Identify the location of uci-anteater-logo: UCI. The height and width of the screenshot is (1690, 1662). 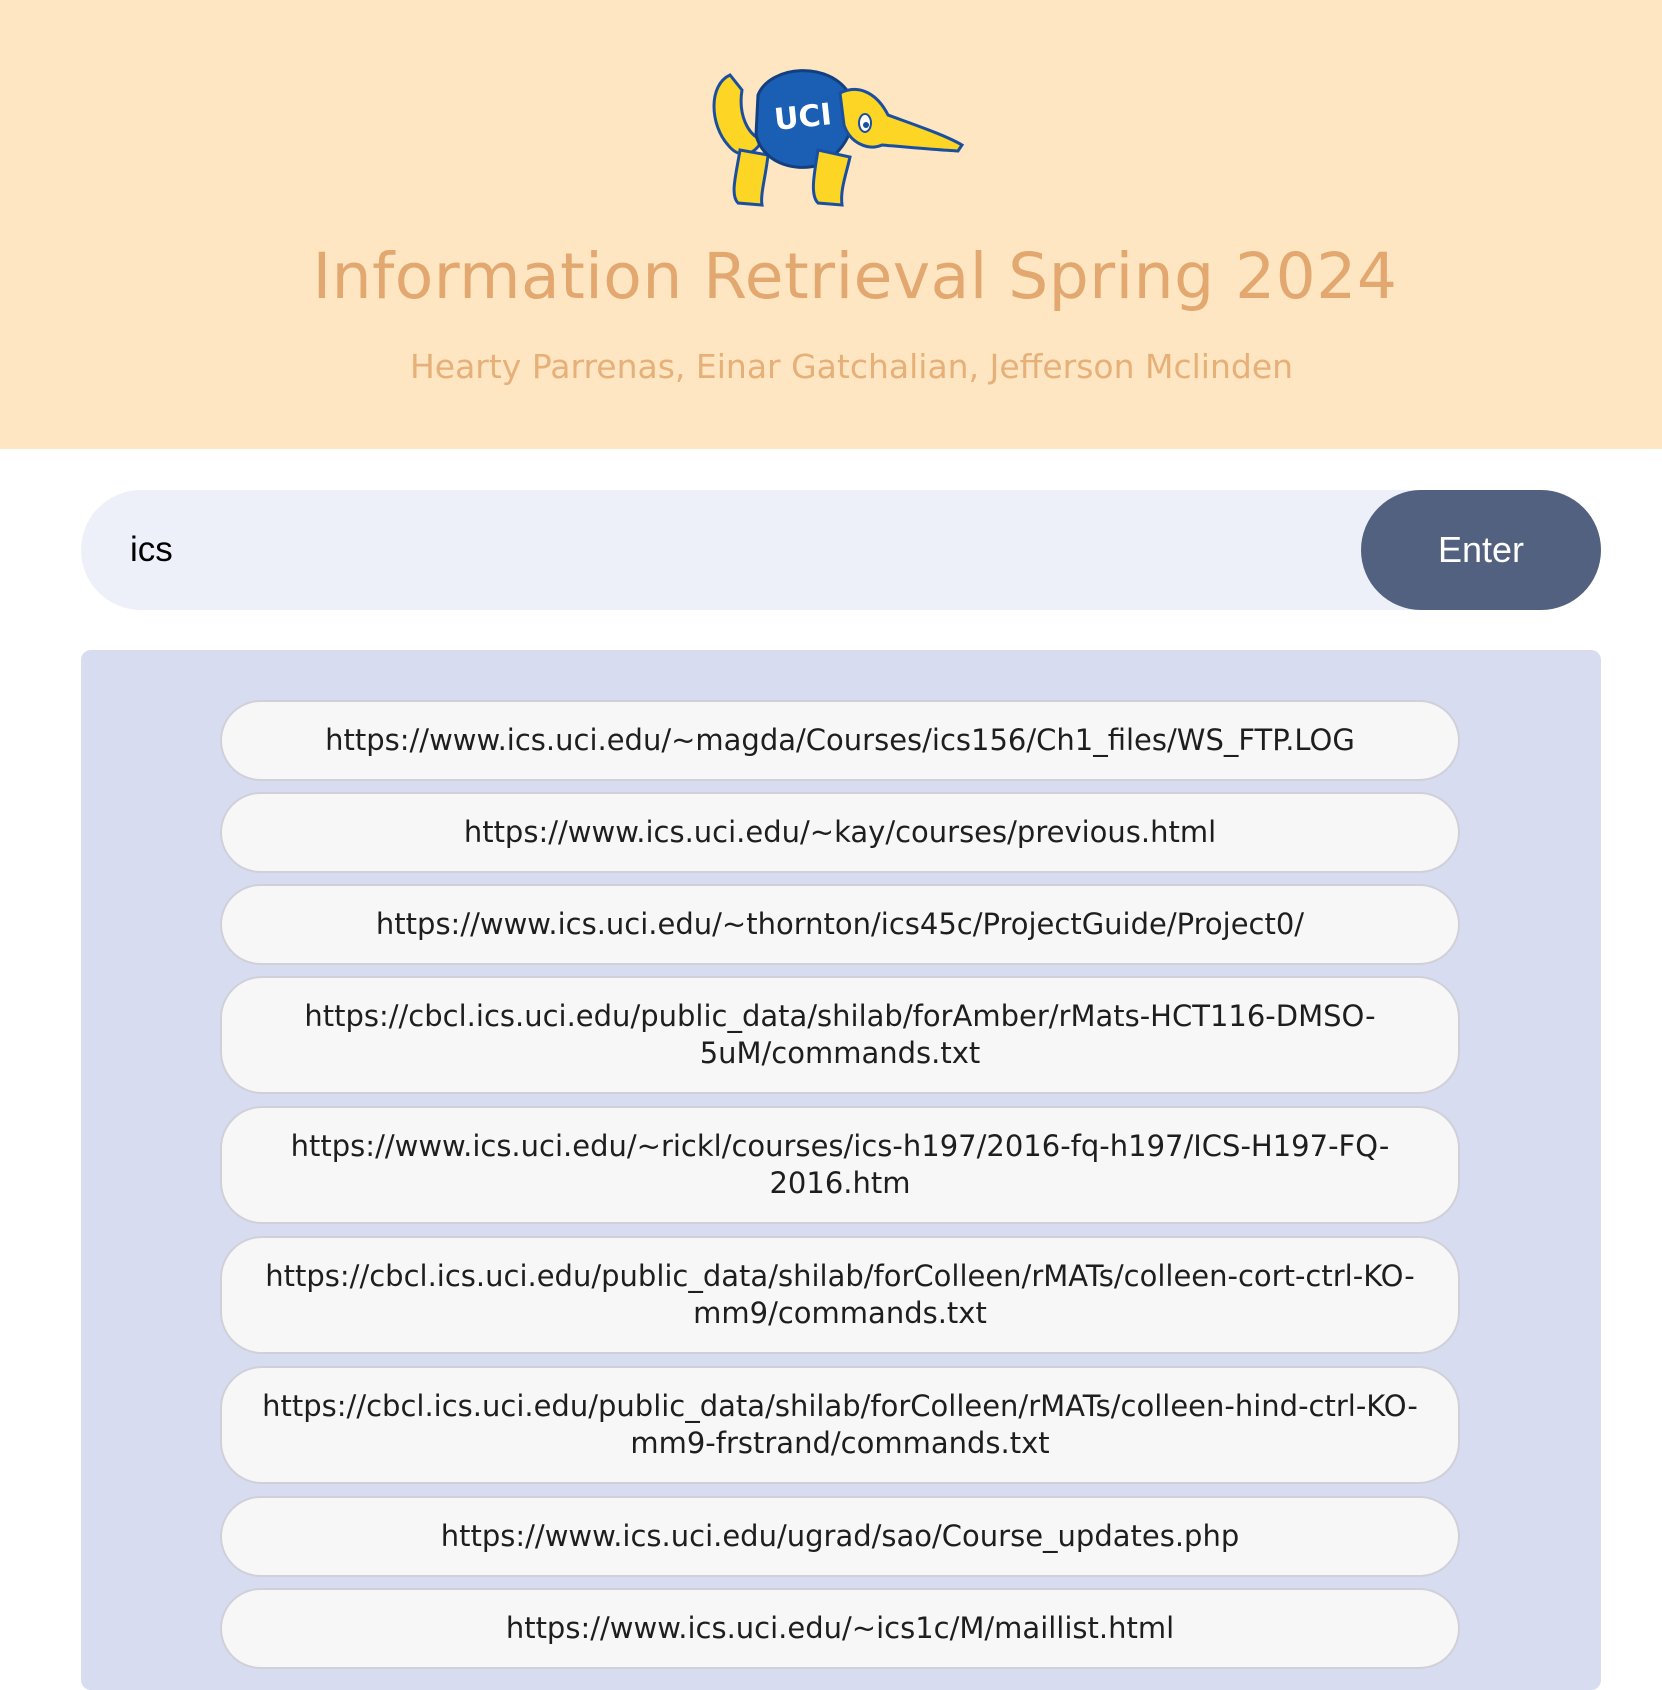
(838, 138).